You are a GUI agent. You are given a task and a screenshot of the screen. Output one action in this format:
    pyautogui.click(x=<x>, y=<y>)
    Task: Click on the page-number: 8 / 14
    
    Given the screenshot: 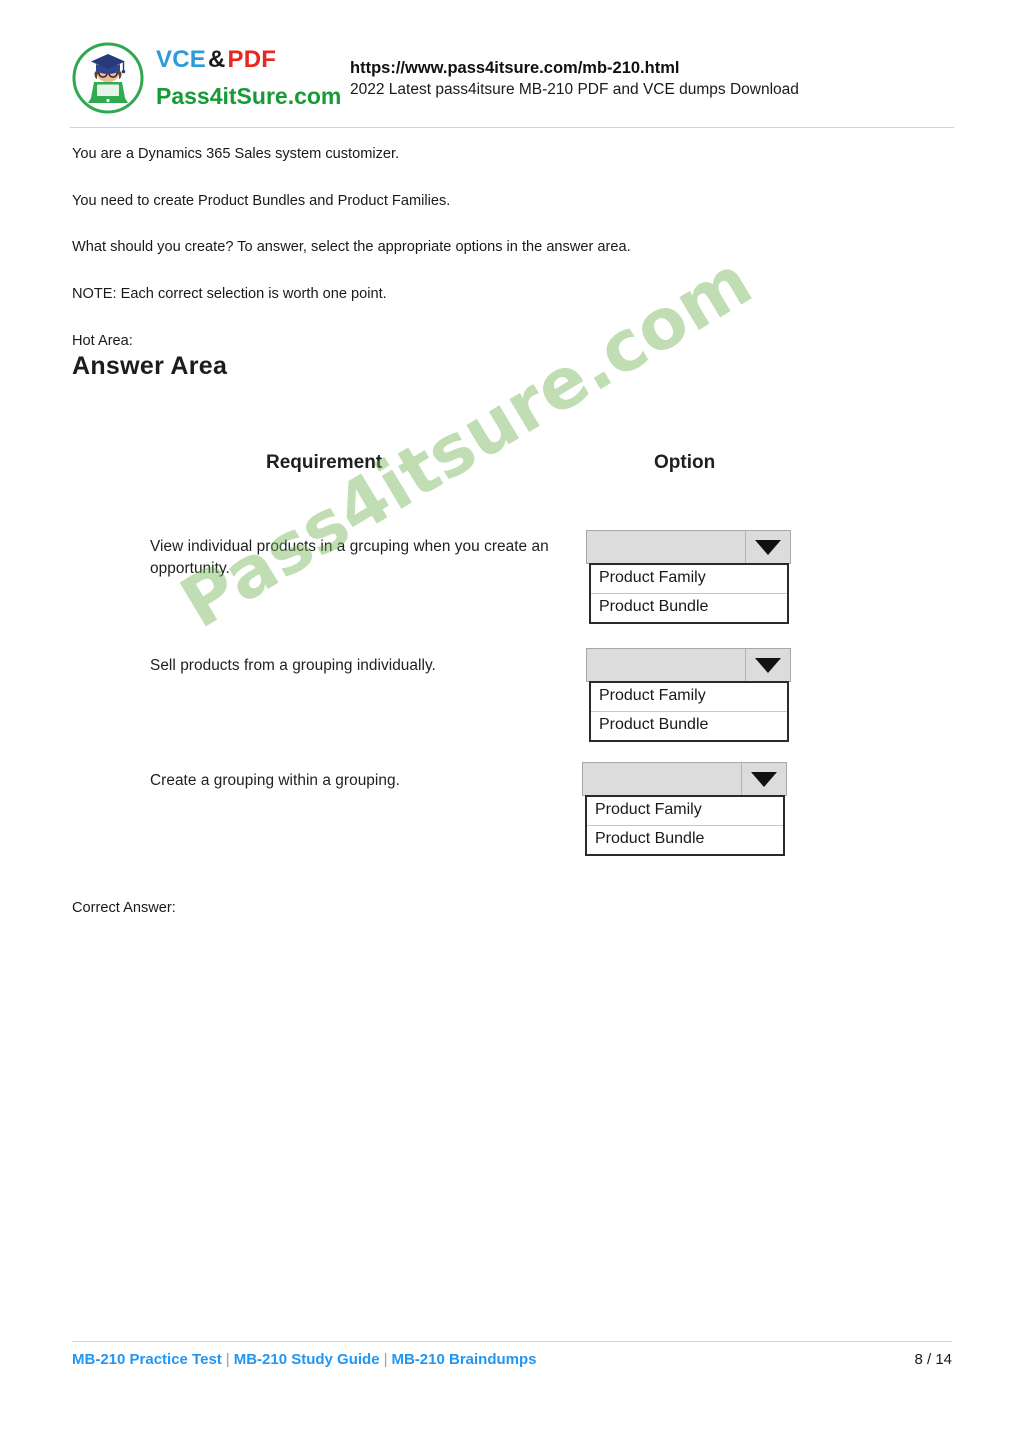 What is the action you would take?
    pyautogui.click(x=933, y=1359)
    